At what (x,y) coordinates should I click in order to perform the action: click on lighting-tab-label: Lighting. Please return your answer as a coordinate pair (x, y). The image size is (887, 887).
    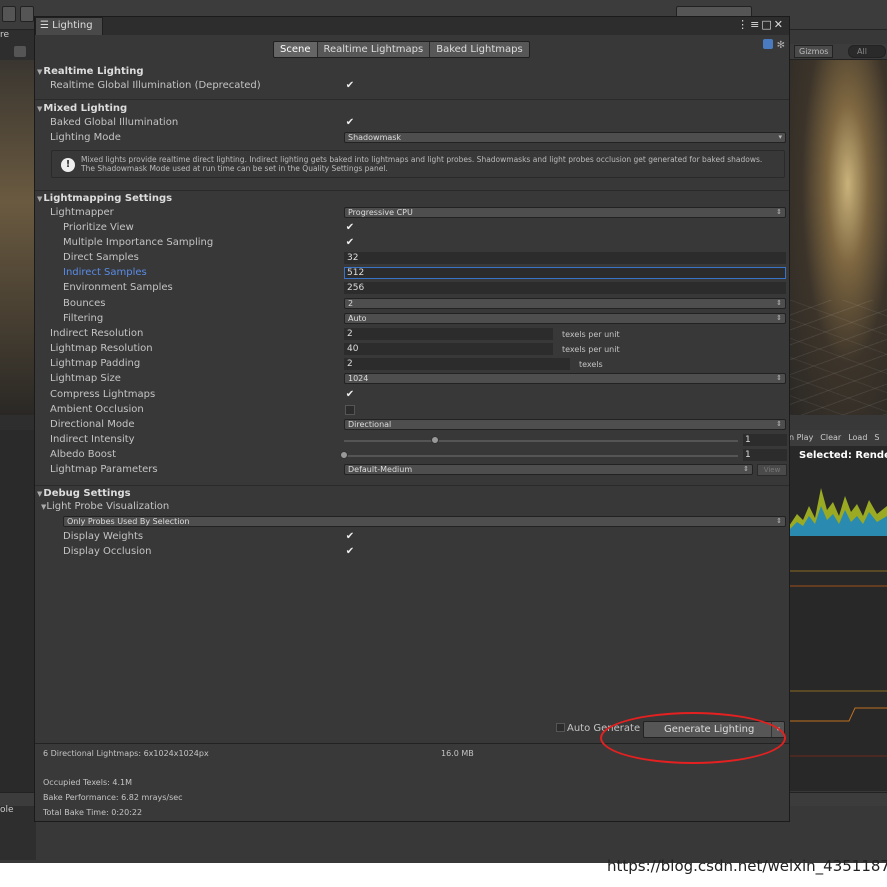
    Looking at the image, I should click on (72, 25).